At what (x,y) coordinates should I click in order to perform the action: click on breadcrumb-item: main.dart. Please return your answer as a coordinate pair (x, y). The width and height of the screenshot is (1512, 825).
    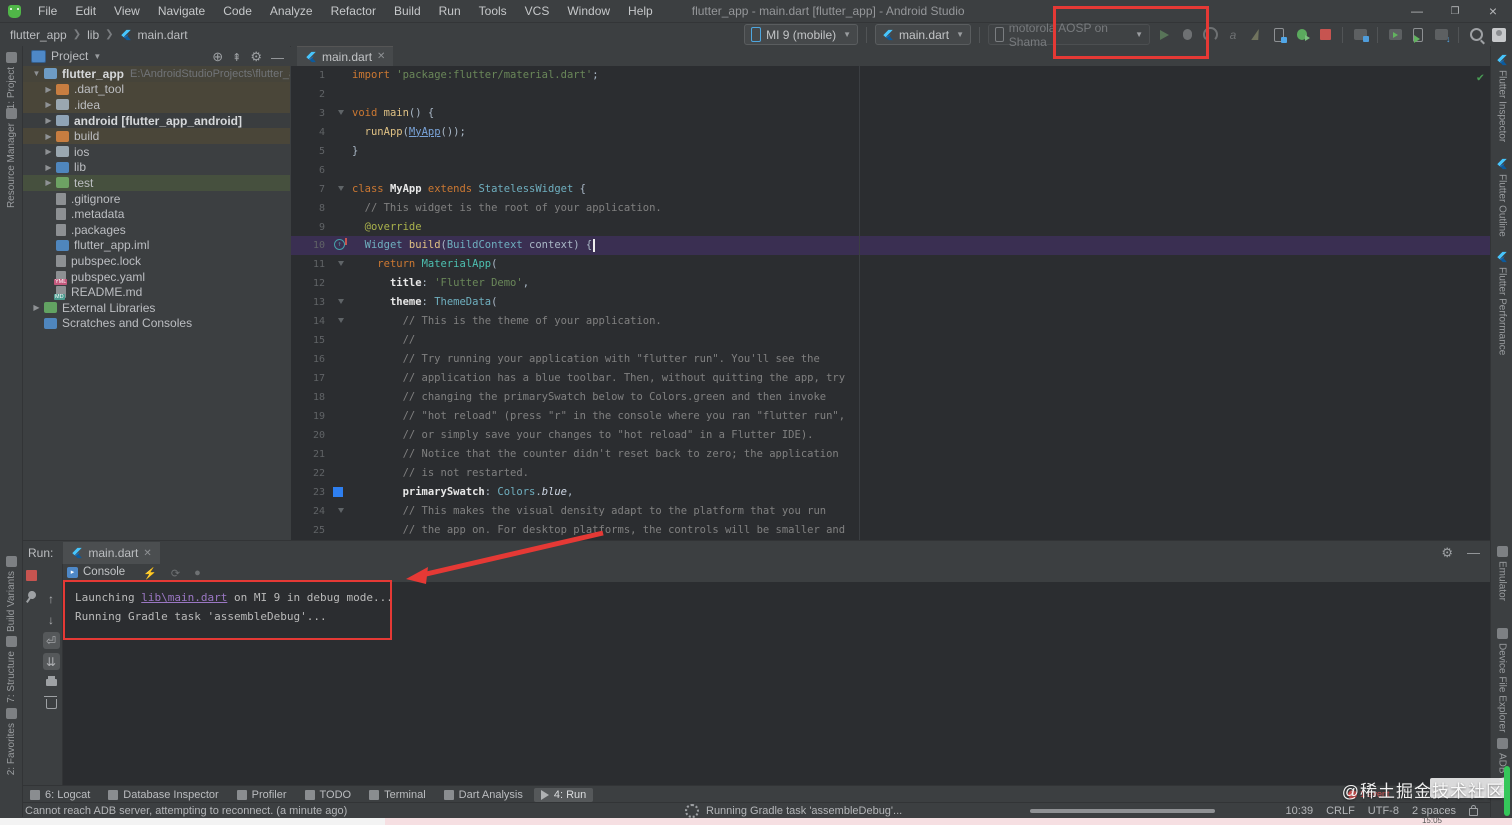
    Looking at the image, I should click on (163, 35).